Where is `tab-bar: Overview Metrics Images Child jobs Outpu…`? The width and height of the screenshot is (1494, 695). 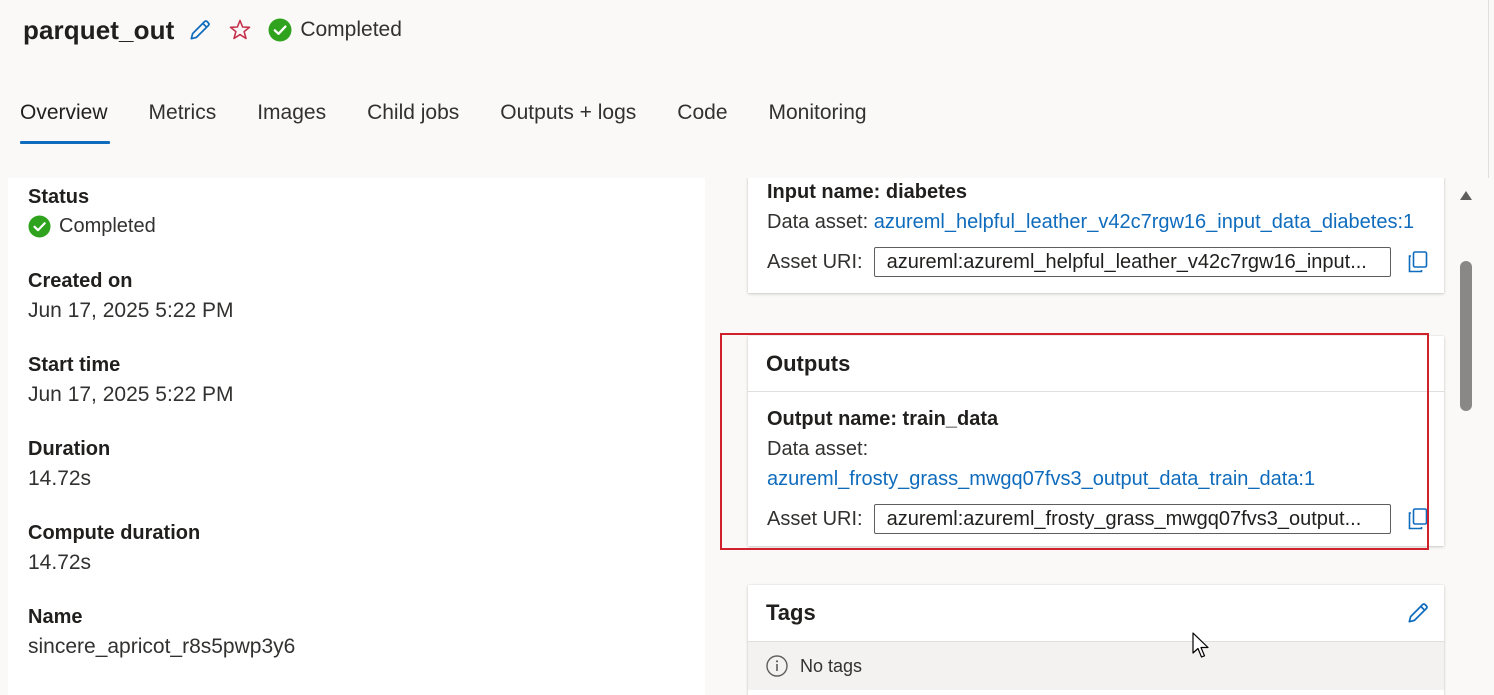 tab-bar: Overview Metrics Images Child jobs Outpu… is located at coordinates (464, 119).